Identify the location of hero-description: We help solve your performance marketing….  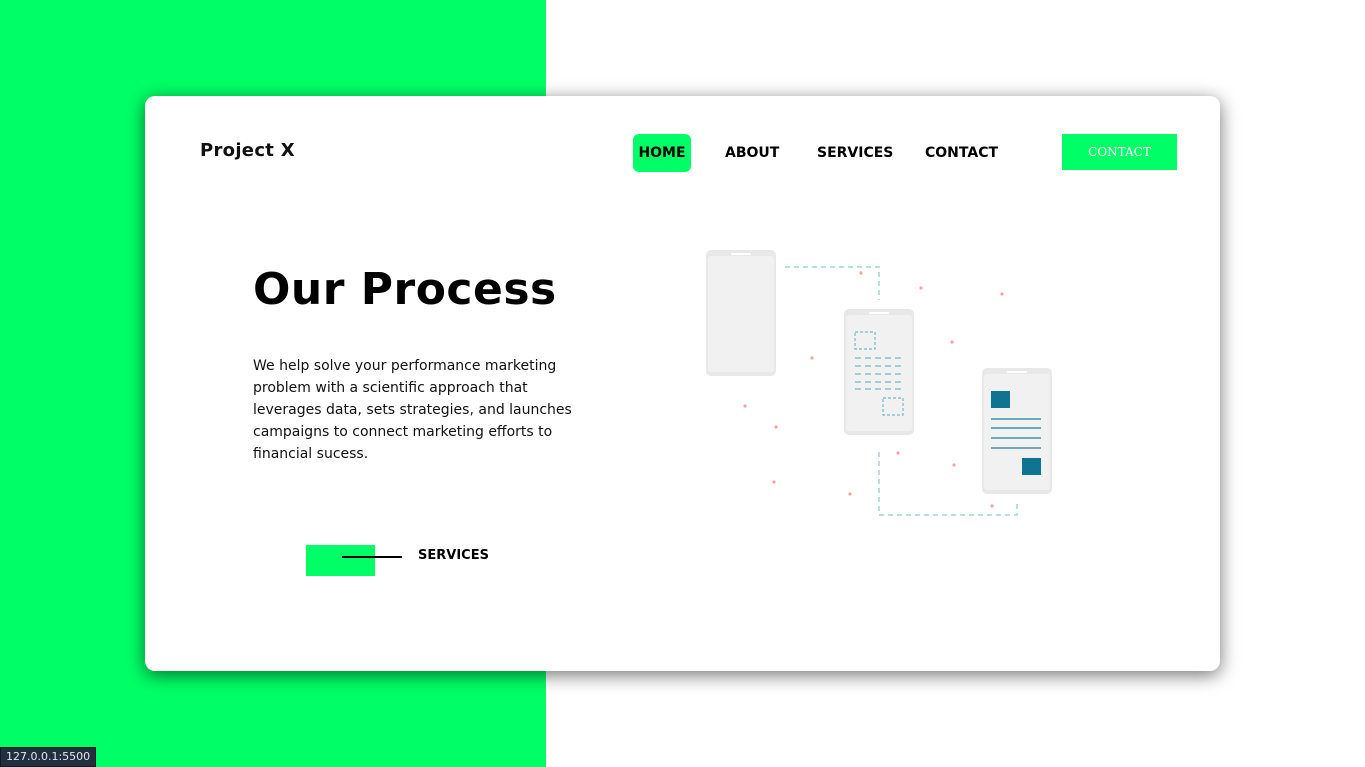
(412, 410).